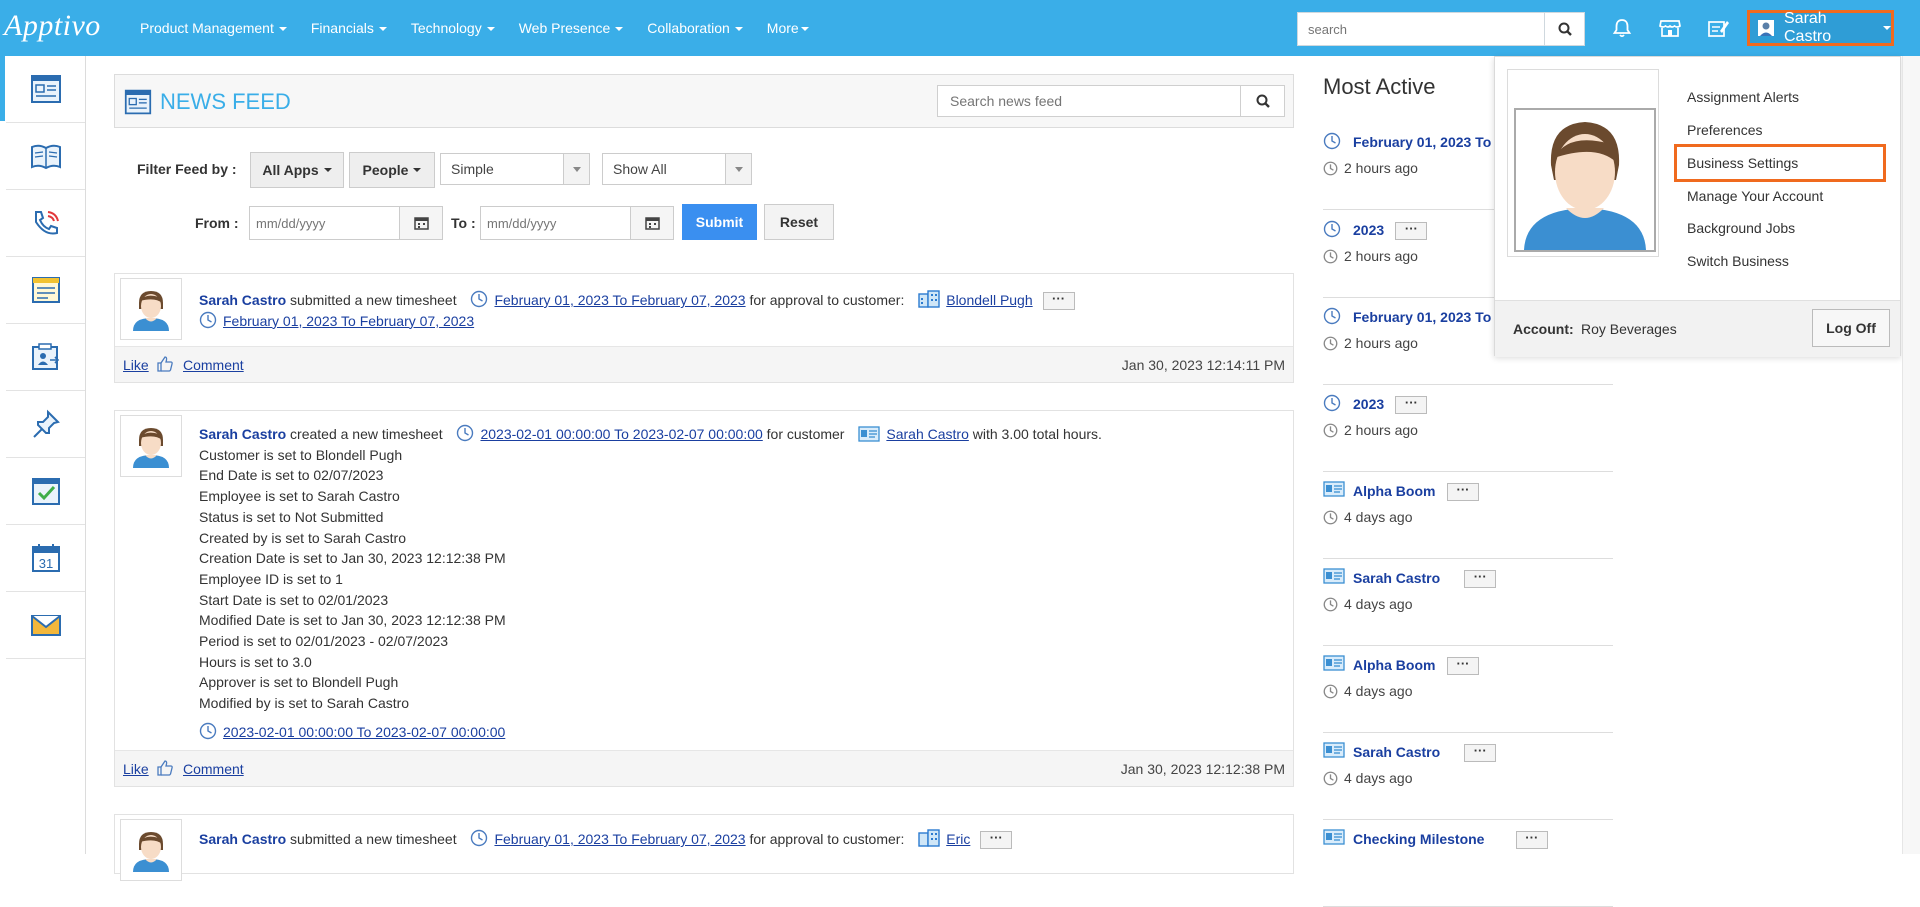 This screenshot has width=1920, height=907. Describe the element at coordinates (213, 28) in the screenshot. I see `menu-product-management: Product Management` at that location.